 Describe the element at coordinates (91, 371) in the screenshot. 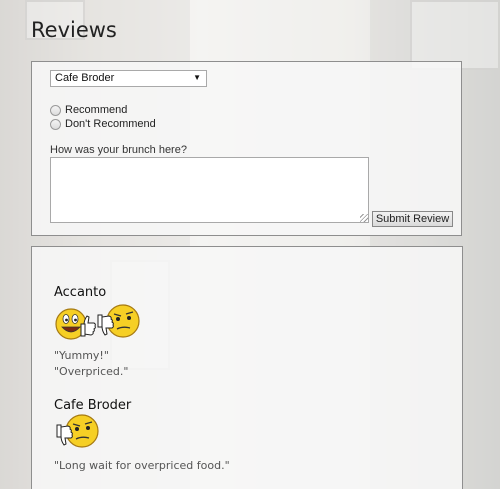

I see `review-quote: "Overpriced."` at that location.